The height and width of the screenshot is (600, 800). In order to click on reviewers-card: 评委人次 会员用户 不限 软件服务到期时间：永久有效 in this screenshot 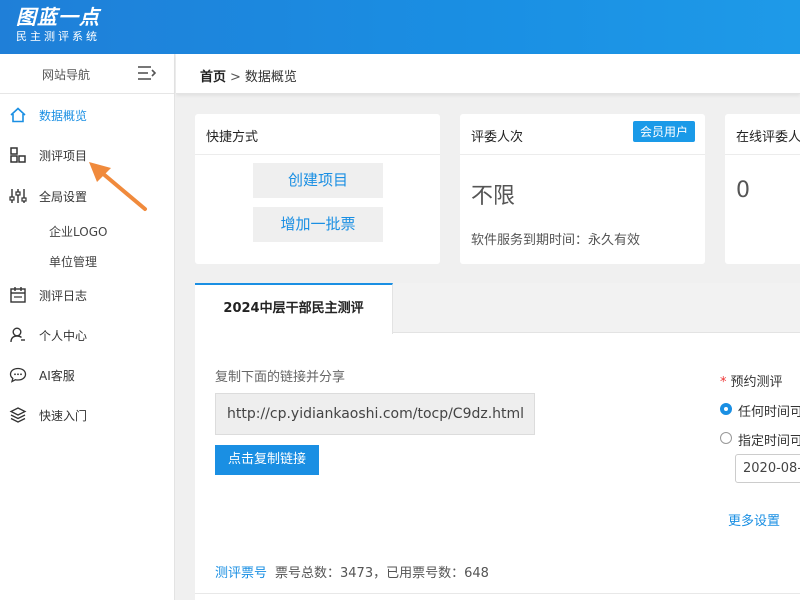, I will do `click(582, 189)`.